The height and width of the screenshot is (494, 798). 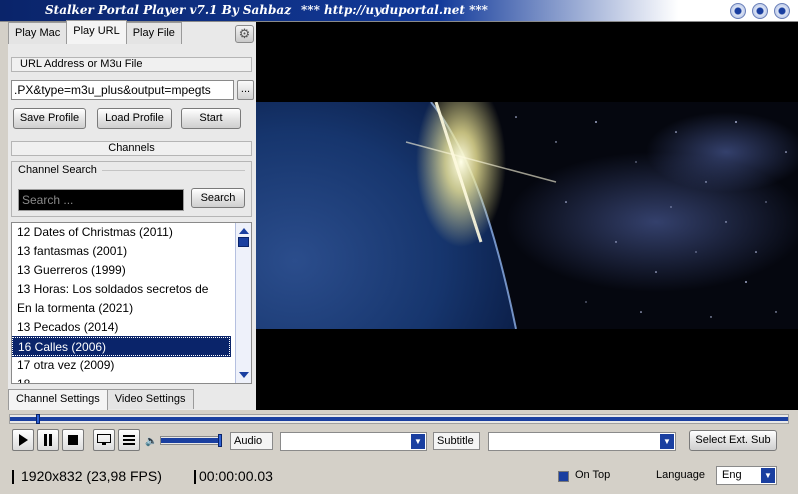 I want to click on list-scrollbar, so click(x=243, y=303).